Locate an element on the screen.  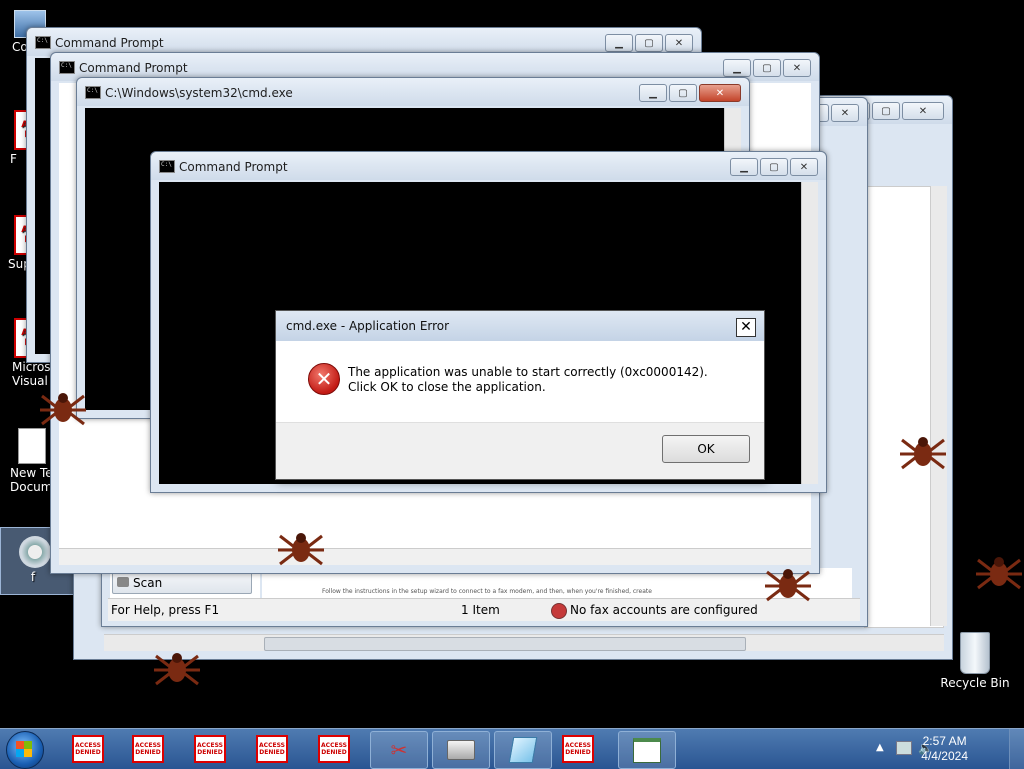
gear-icon is located at coordinates (35, 552).